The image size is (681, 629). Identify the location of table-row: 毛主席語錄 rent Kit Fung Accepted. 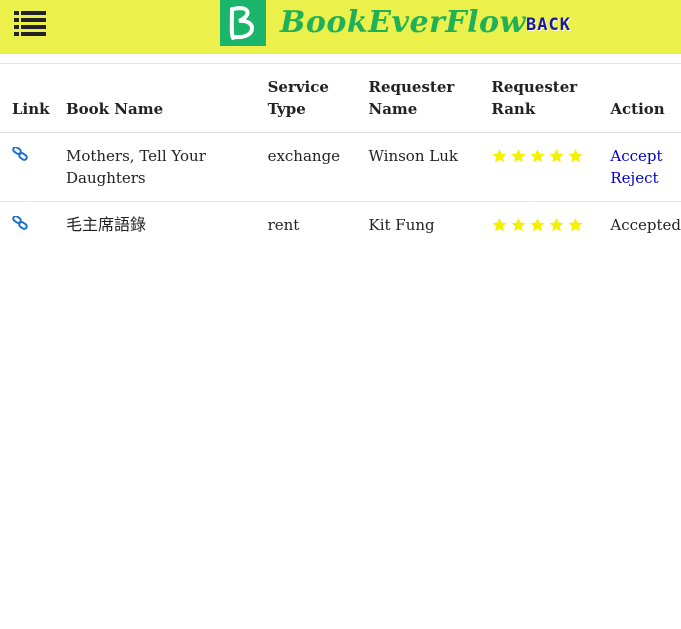
(340, 225).